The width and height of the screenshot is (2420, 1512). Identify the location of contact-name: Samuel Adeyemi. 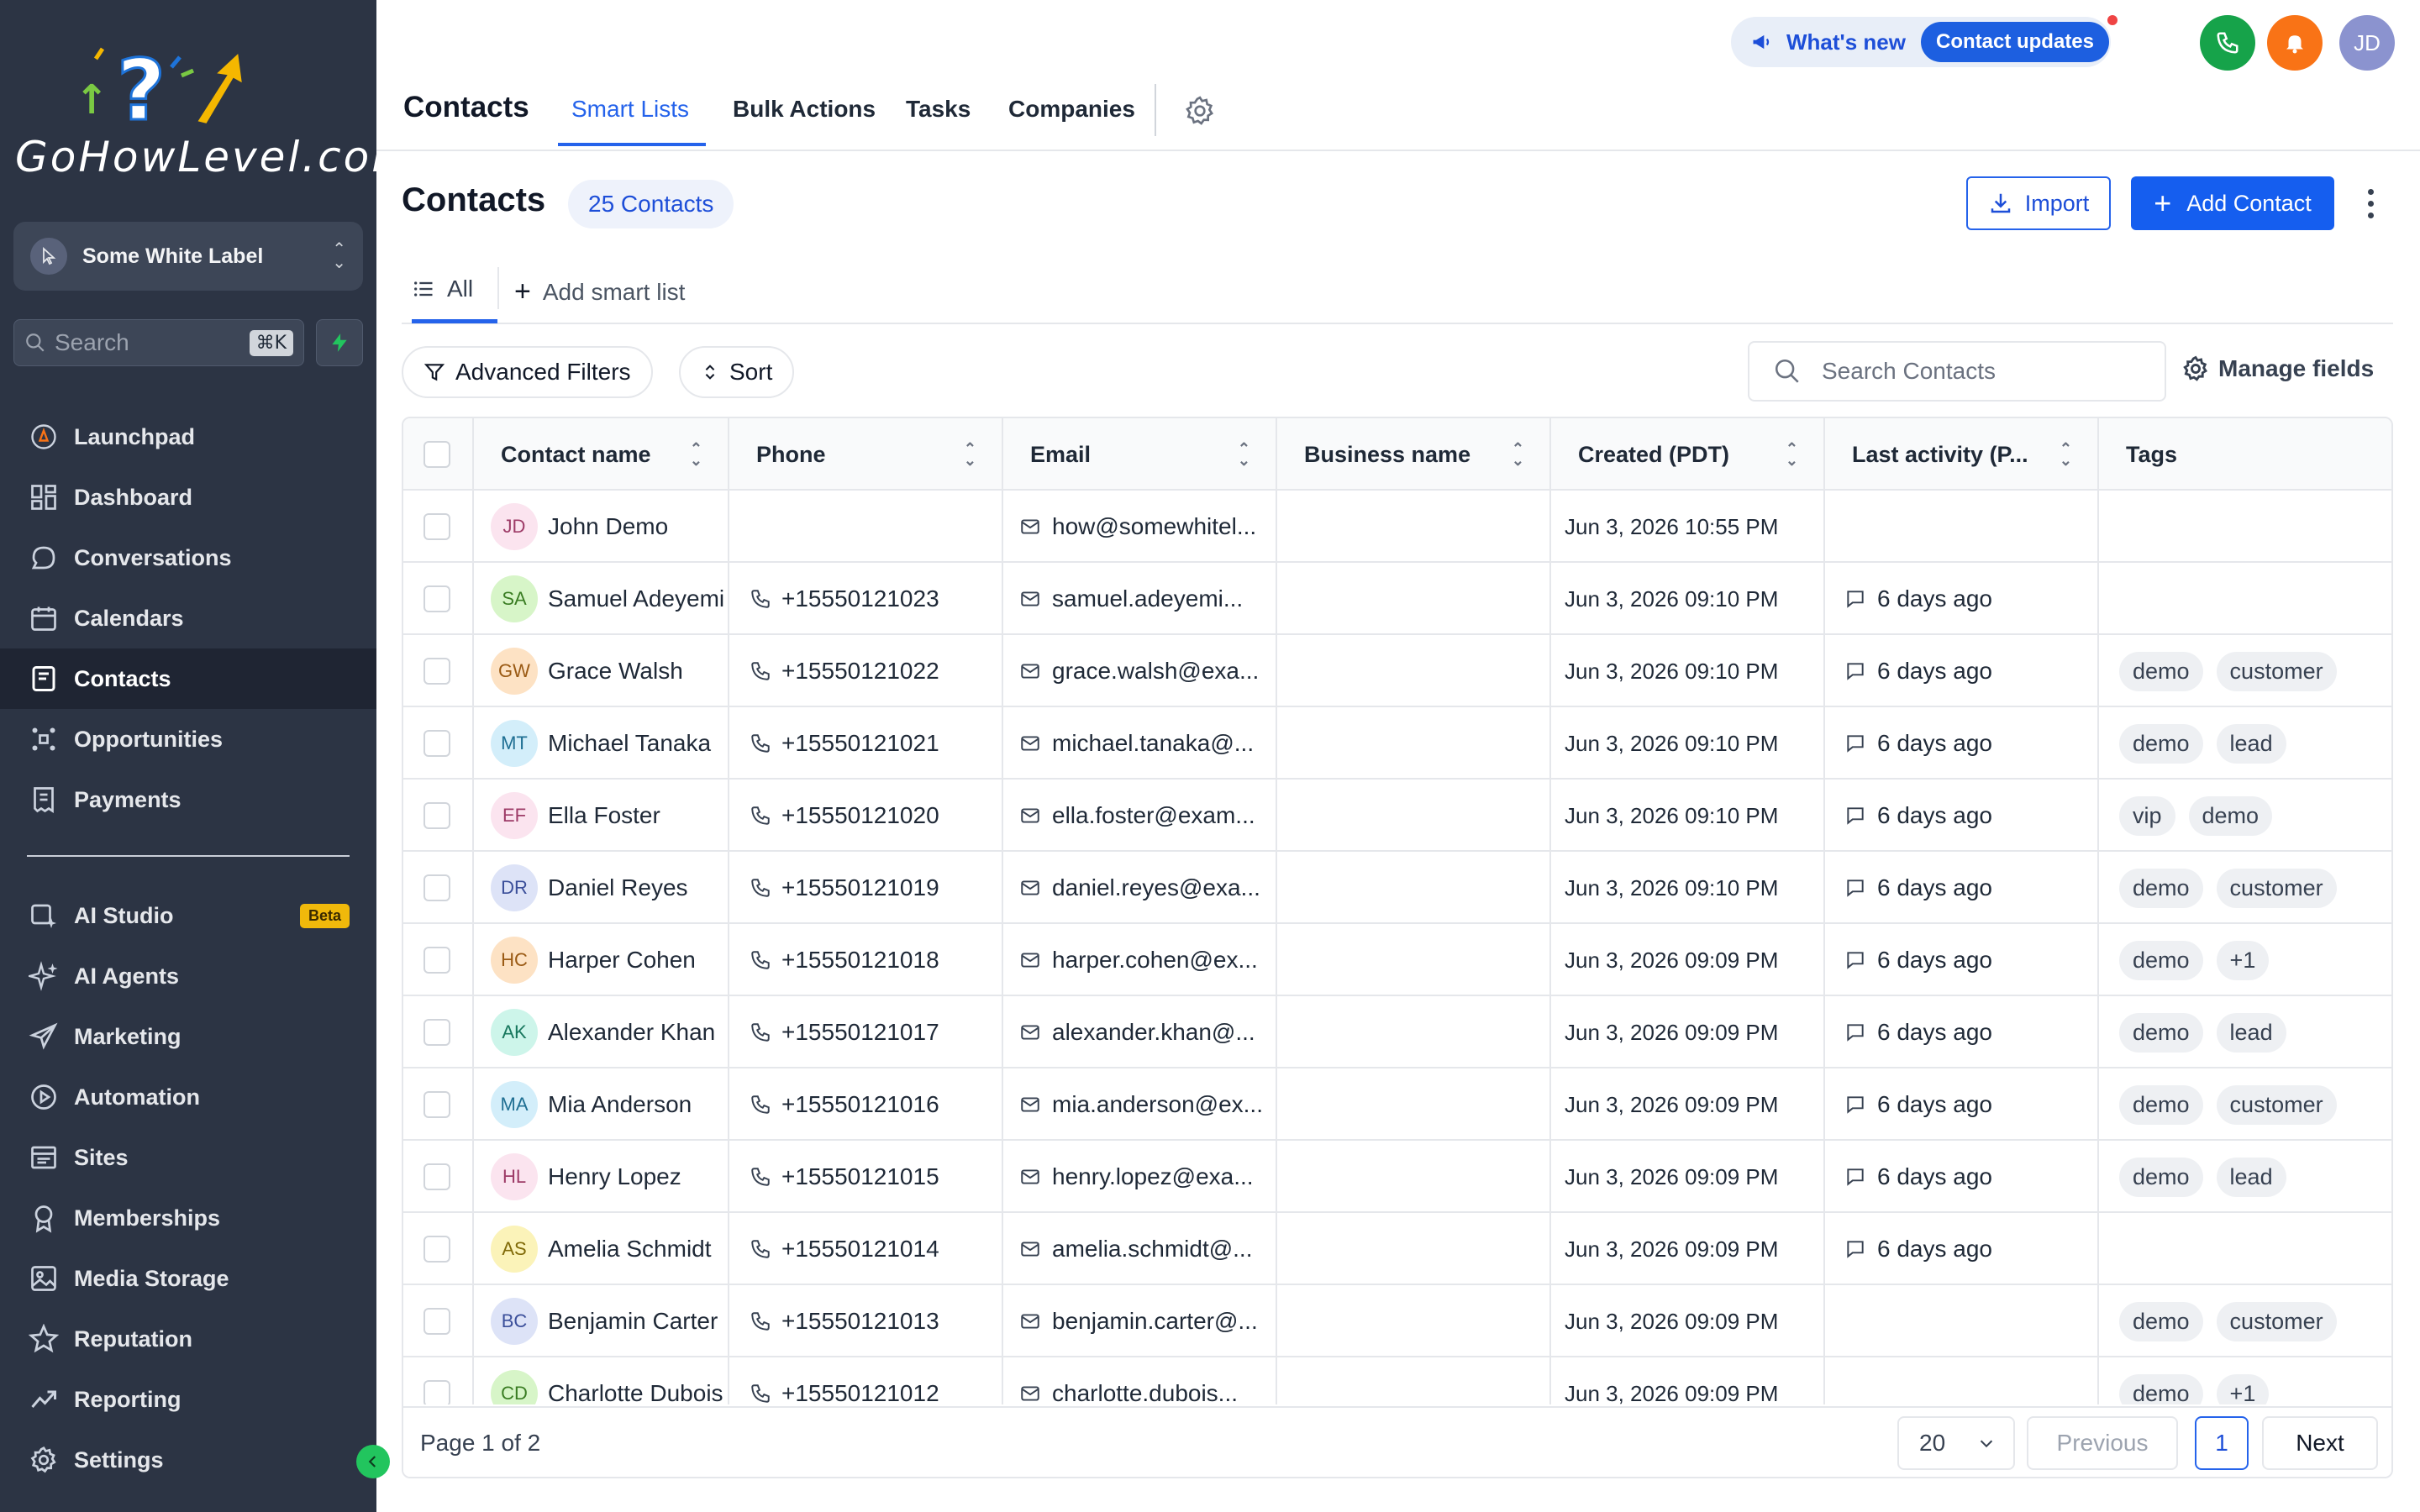
(636, 598).